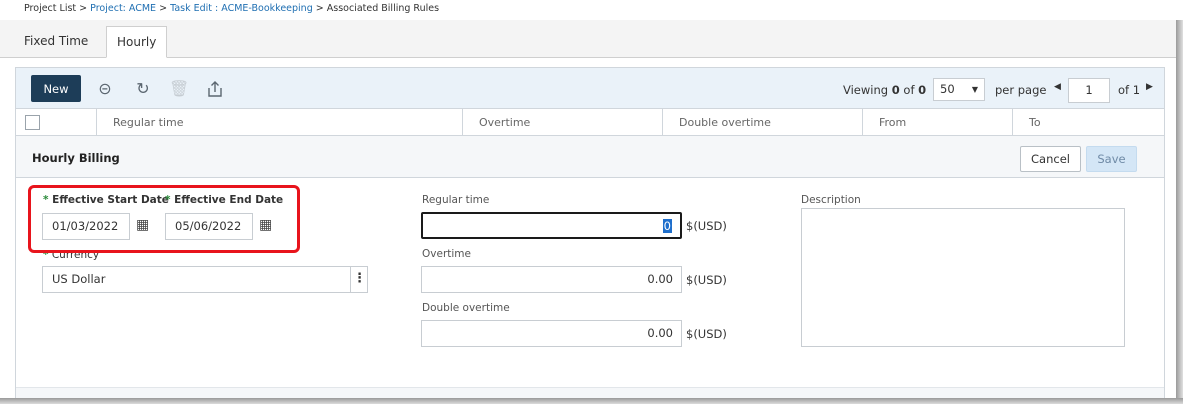 This screenshot has width=1183, height=404. Describe the element at coordinates (205, 279) in the screenshot. I see `currency-select: US Dollar` at that location.